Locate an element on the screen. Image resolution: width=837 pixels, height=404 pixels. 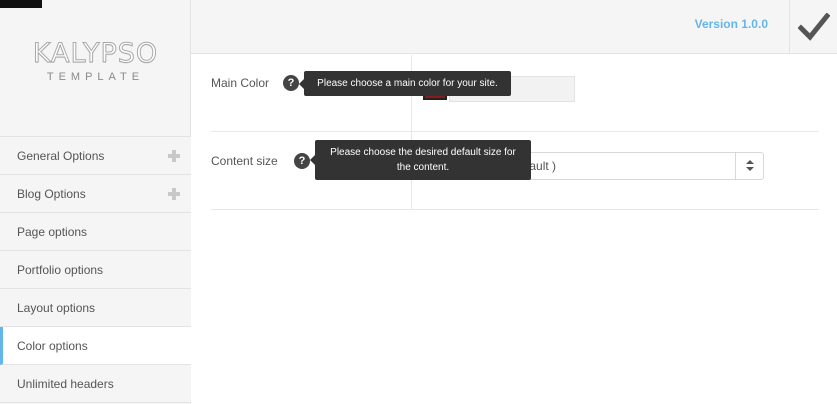
sidebar-item-label: Layout options is located at coordinates (56, 308).